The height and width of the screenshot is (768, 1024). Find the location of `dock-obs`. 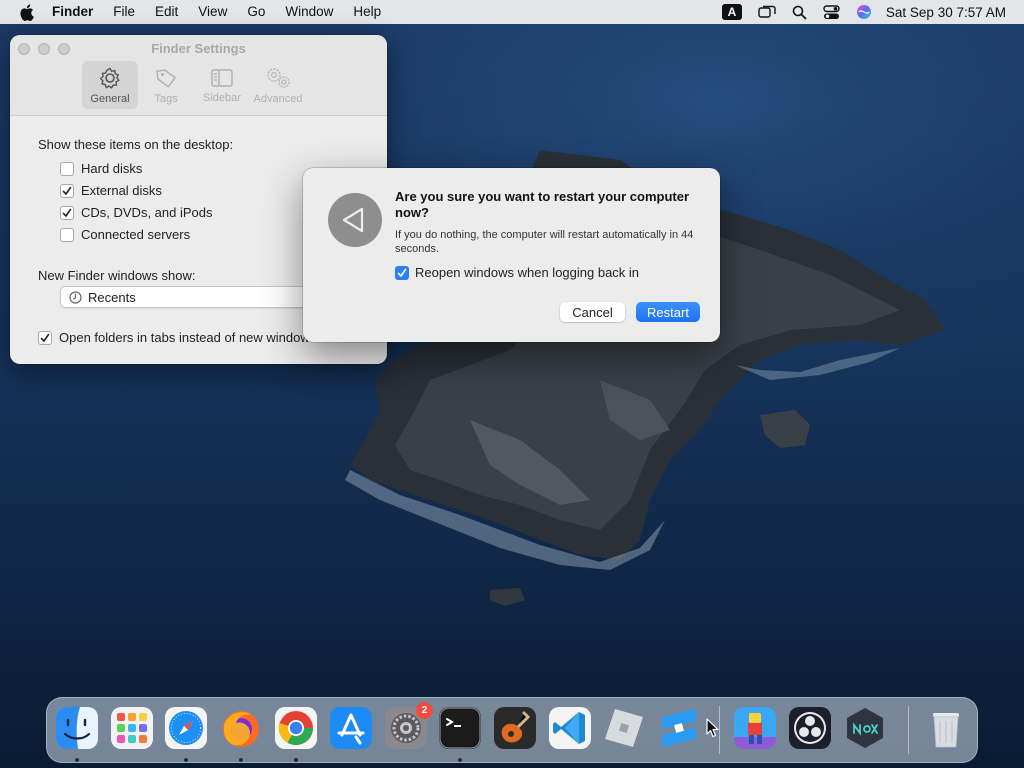

dock-obs is located at coordinates (810, 728).